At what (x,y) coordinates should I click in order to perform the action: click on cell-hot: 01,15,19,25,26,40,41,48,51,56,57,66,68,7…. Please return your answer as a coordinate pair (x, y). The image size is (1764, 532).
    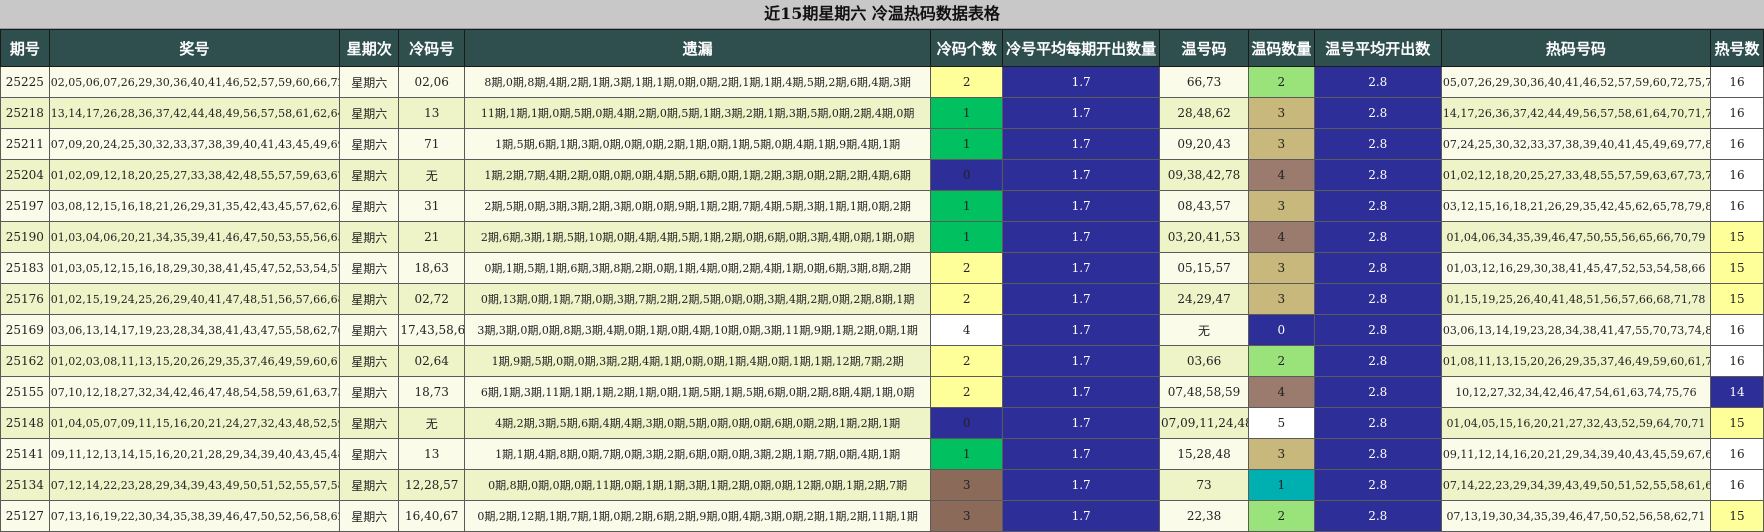
    Looking at the image, I should click on (1575, 299).